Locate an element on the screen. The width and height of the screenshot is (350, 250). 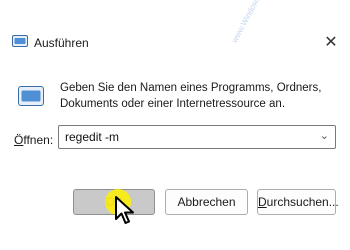
browse-accelerator: D is located at coordinates (262, 202).